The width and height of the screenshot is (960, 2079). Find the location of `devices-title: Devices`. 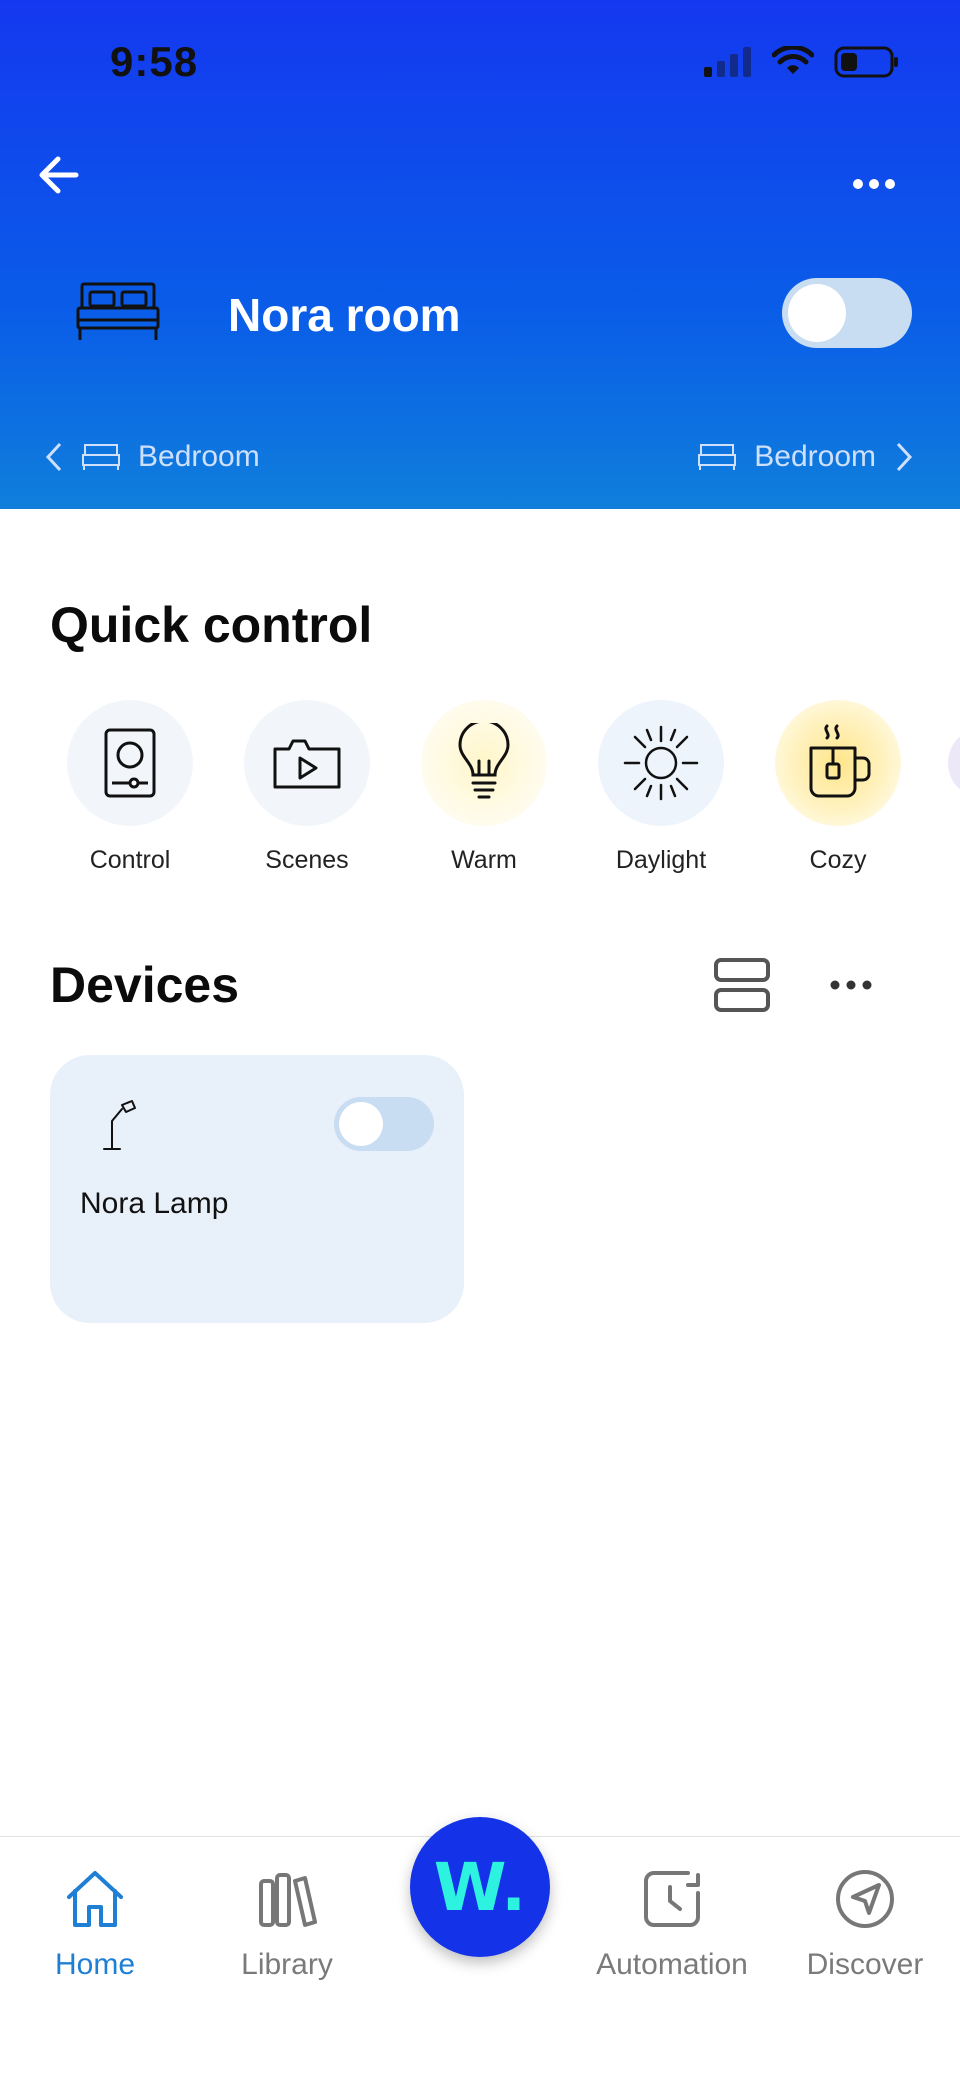

devices-title: Devices is located at coordinates (145, 985).